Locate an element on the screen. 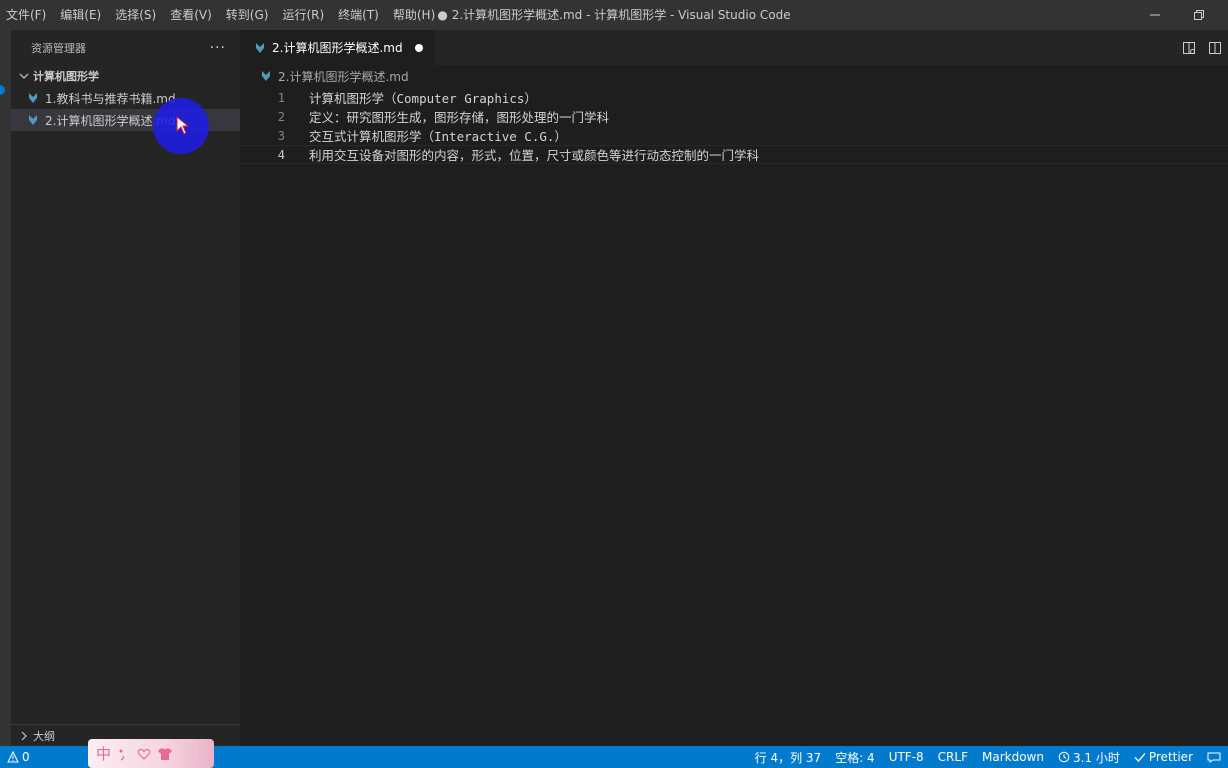 Image resolution: width=1228 pixels, height=768 pixels. code-line-current: 4 利用交互设备对图形的内容，形式，位置，尺寸或颜色等进行动态控制的一门学科 is located at coordinates (734, 154).